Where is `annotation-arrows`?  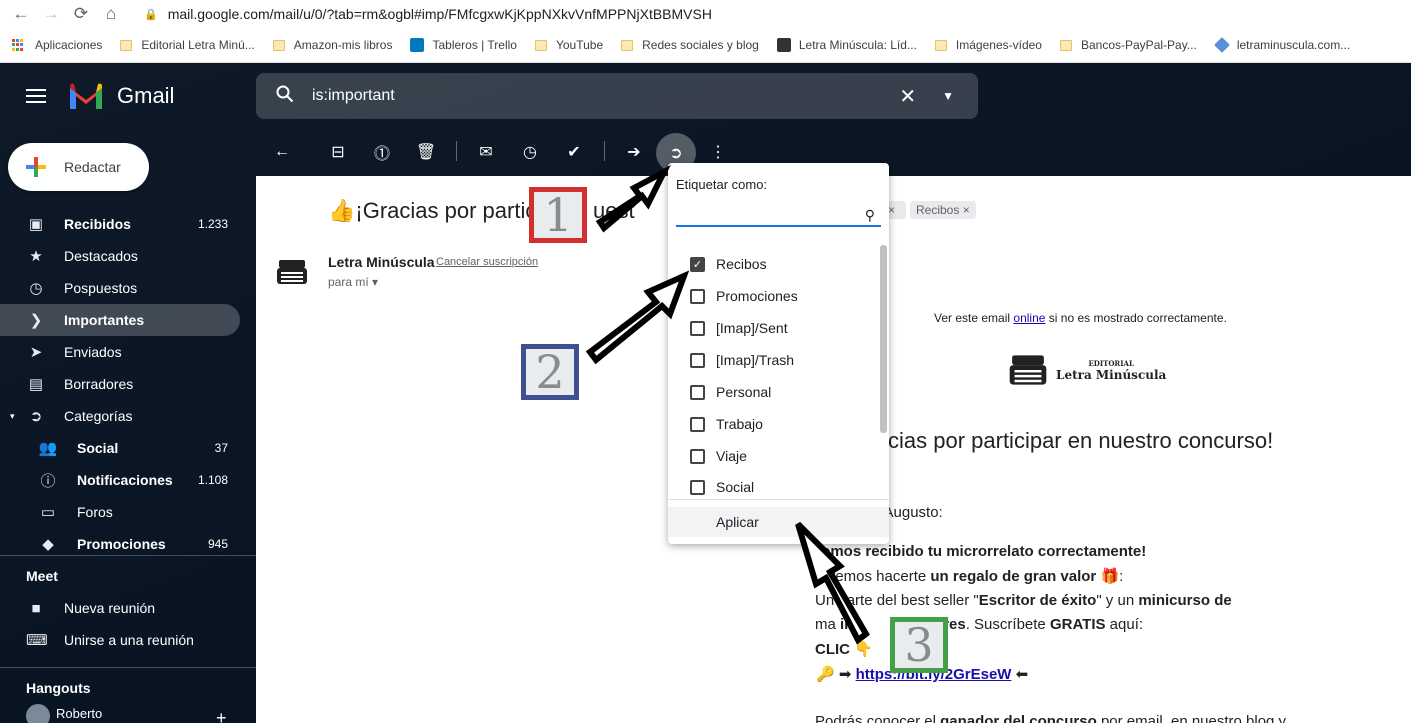 annotation-arrows is located at coordinates (727, 404).